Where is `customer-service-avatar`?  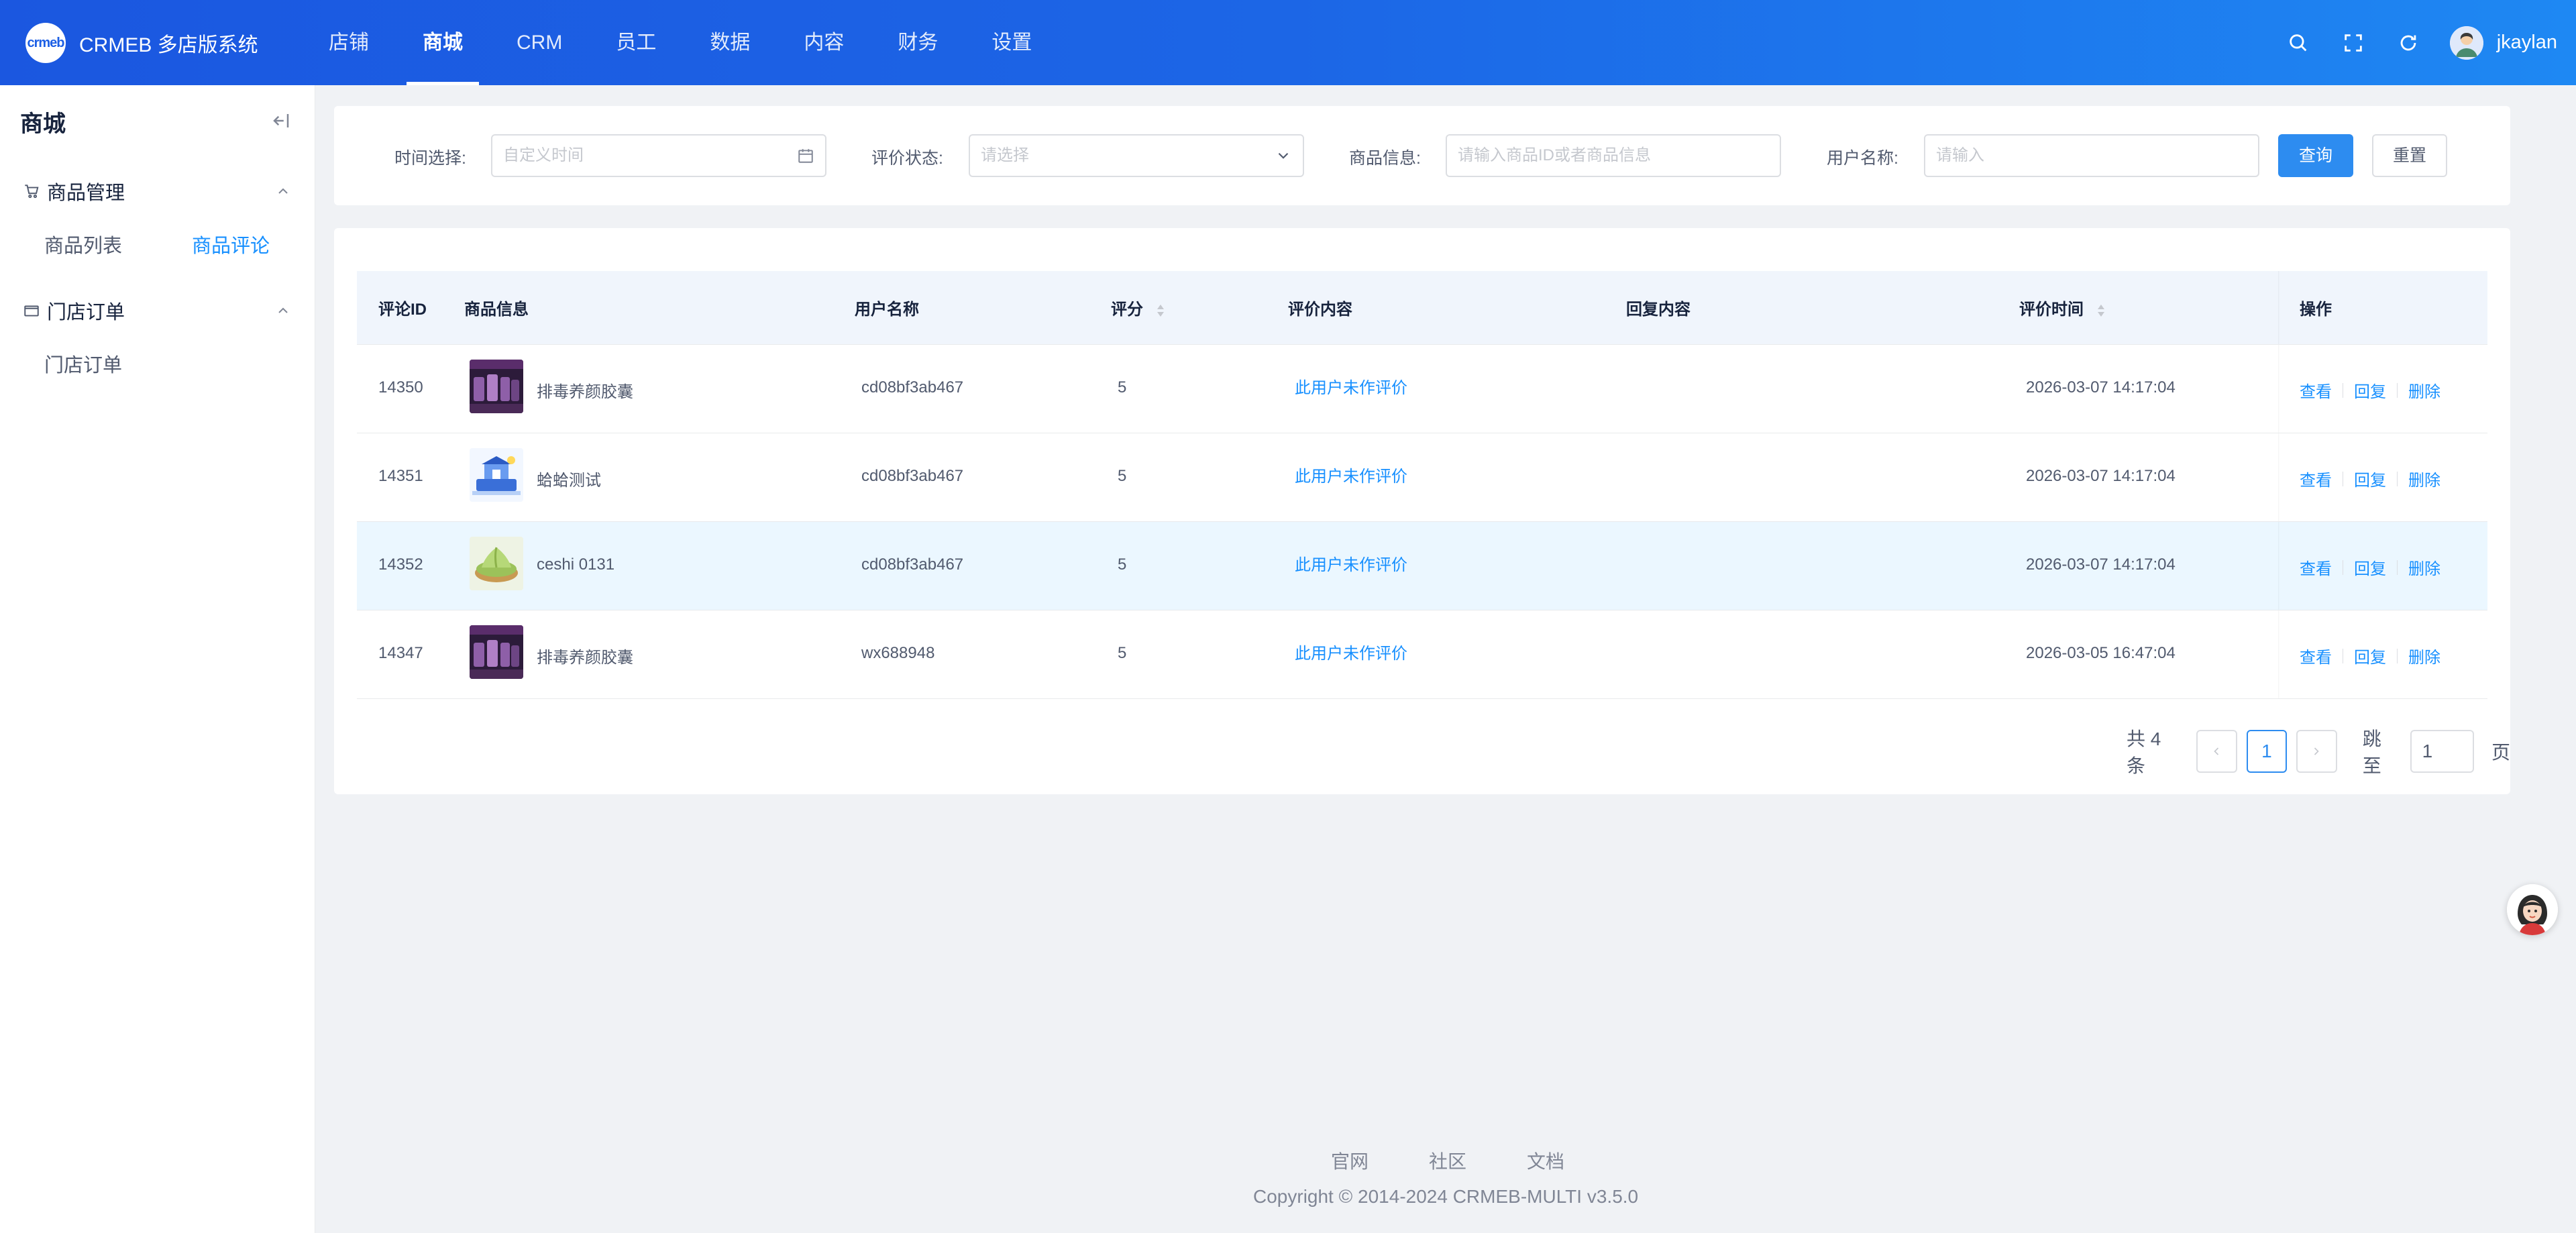 customer-service-avatar is located at coordinates (2532, 909).